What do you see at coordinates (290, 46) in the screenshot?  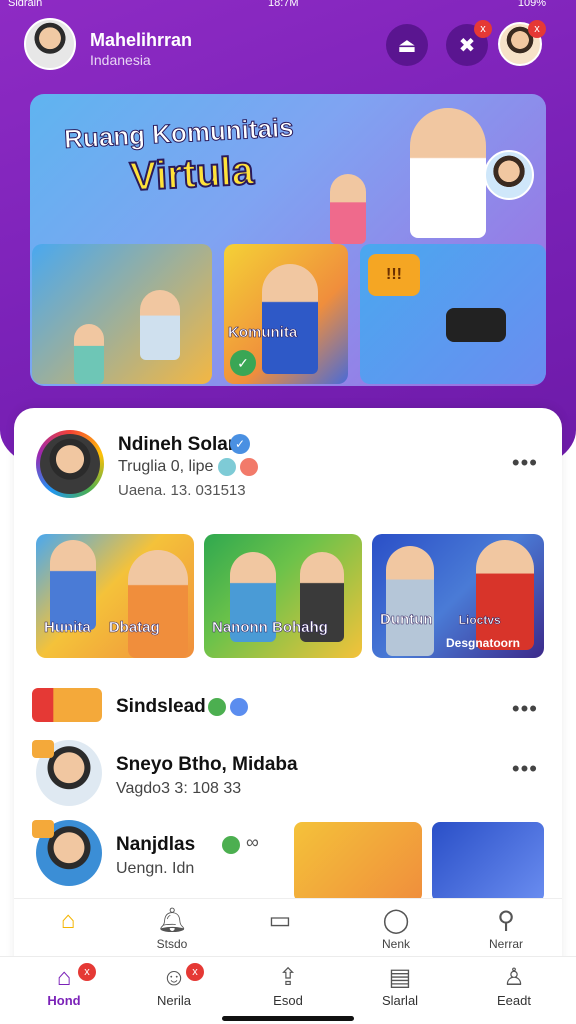 I see `app-header: Mahelihrran Indanesia ⏏ ✖ x x` at bounding box center [290, 46].